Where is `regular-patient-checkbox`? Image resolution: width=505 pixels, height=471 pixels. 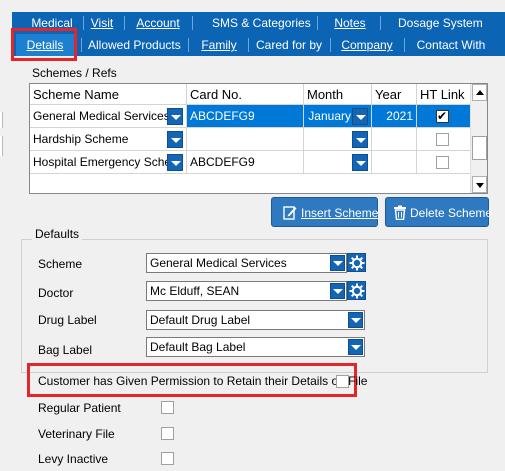 regular-patient-checkbox is located at coordinates (167, 407).